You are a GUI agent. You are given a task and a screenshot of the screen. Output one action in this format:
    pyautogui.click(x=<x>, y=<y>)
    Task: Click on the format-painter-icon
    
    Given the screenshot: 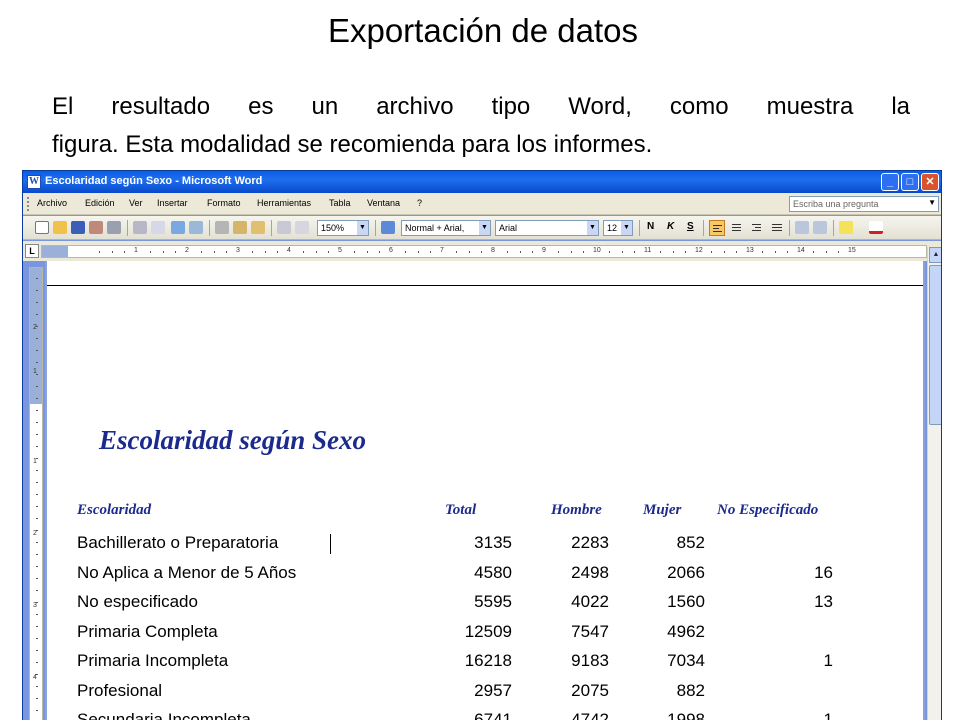 What is the action you would take?
    pyautogui.click(x=258, y=227)
    